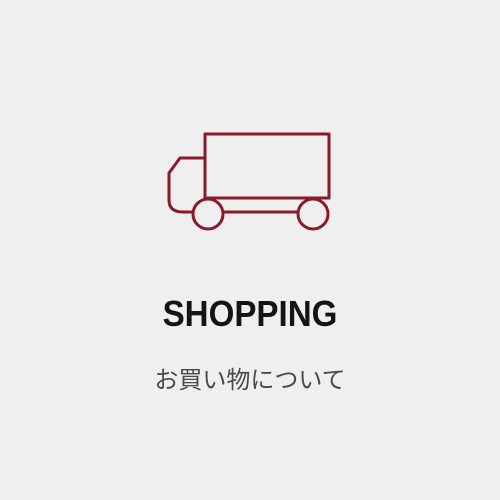 This screenshot has width=500, height=500. Describe the element at coordinates (267, 166) in the screenshot. I see `truck-cargo-box` at that location.